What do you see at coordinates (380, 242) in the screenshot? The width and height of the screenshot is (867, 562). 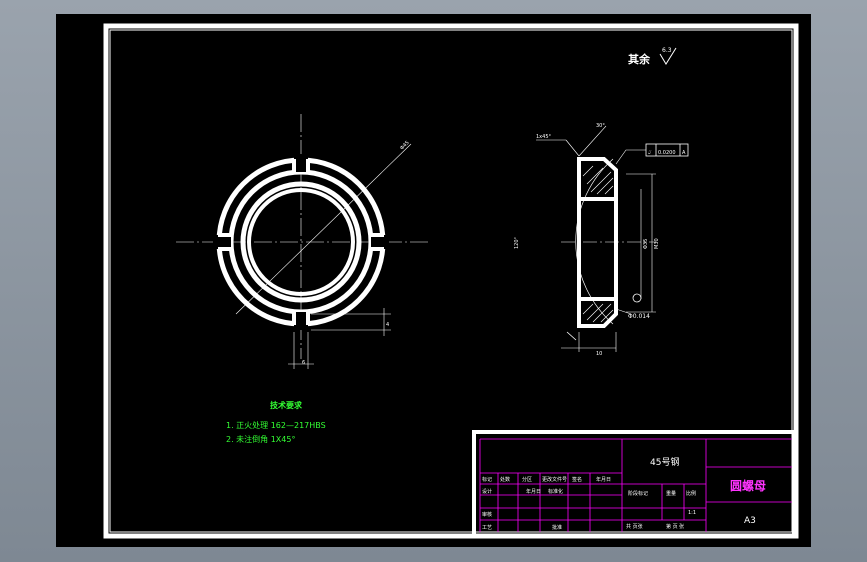 I see `slot-right` at bounding box center [380, 242].